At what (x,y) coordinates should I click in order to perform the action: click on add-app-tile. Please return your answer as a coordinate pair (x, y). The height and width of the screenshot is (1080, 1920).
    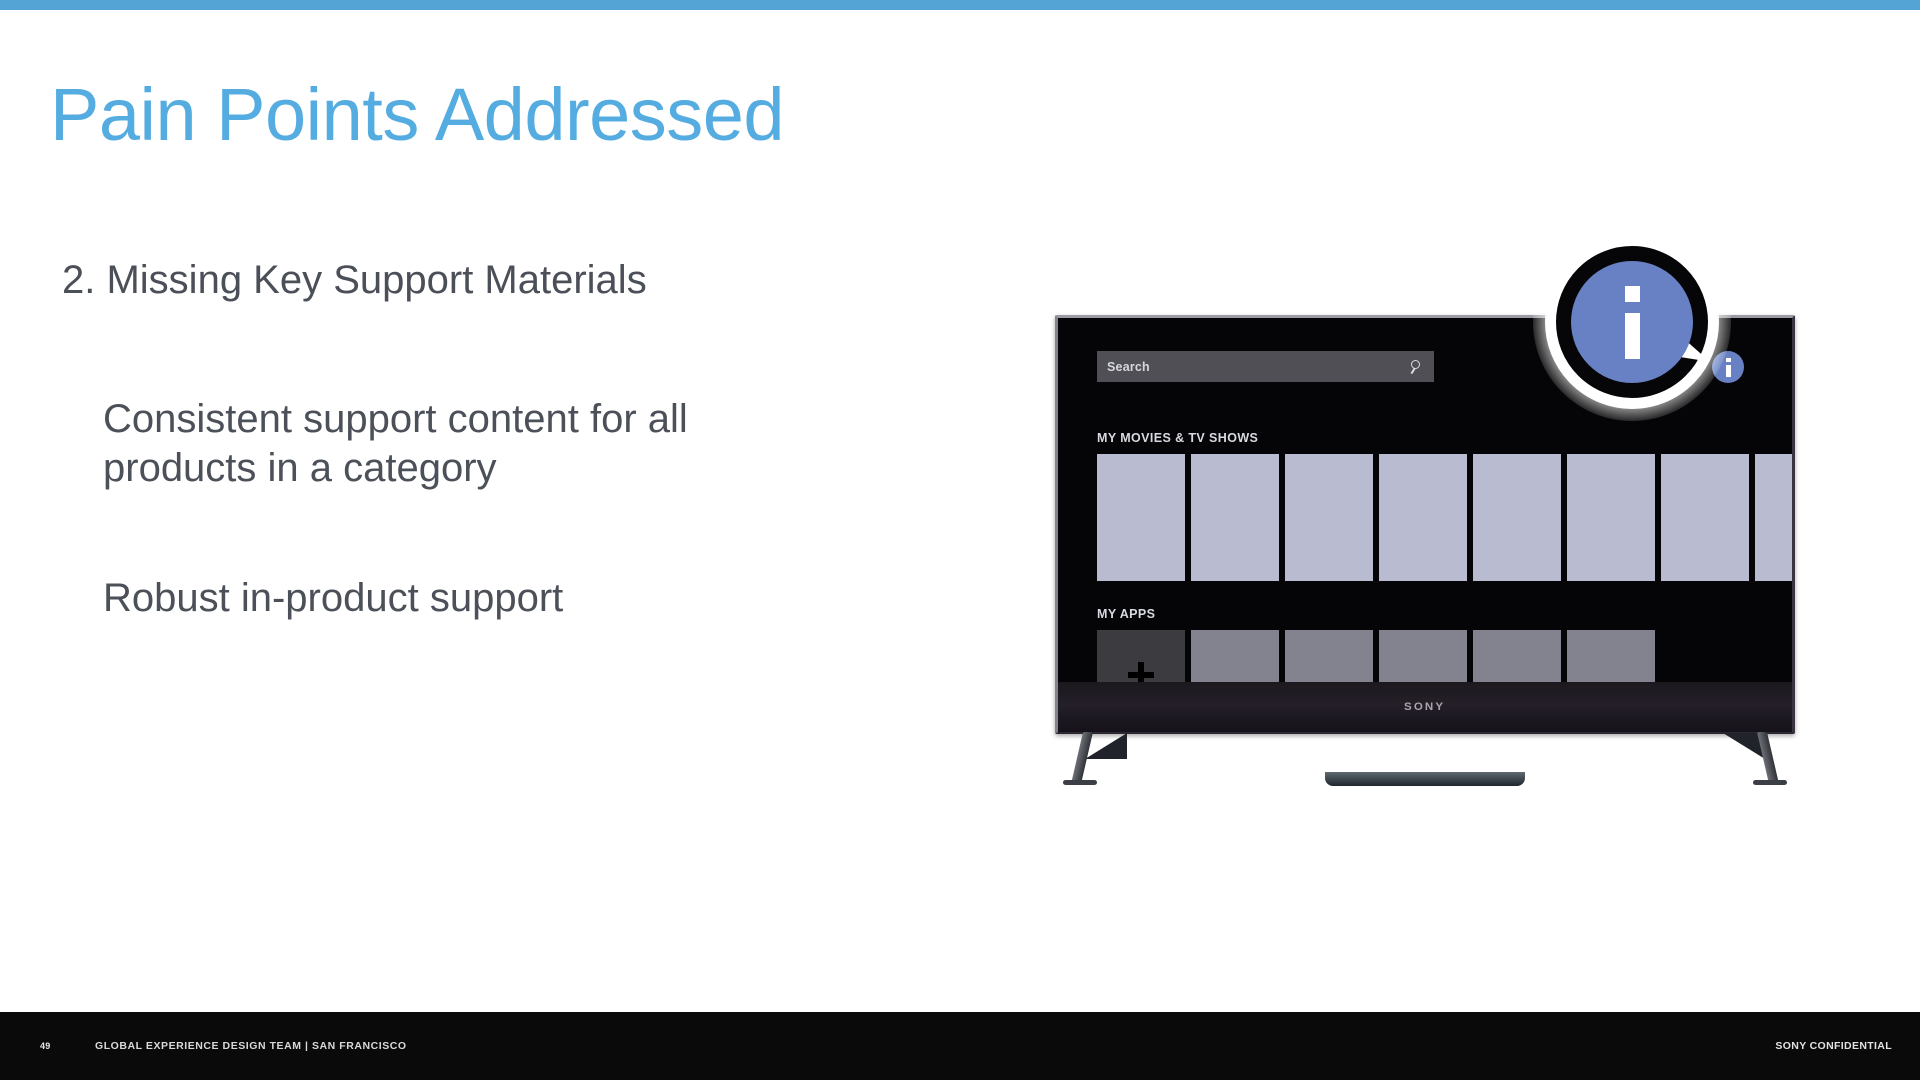
    Looking at the image, I should click on (1141, 657).